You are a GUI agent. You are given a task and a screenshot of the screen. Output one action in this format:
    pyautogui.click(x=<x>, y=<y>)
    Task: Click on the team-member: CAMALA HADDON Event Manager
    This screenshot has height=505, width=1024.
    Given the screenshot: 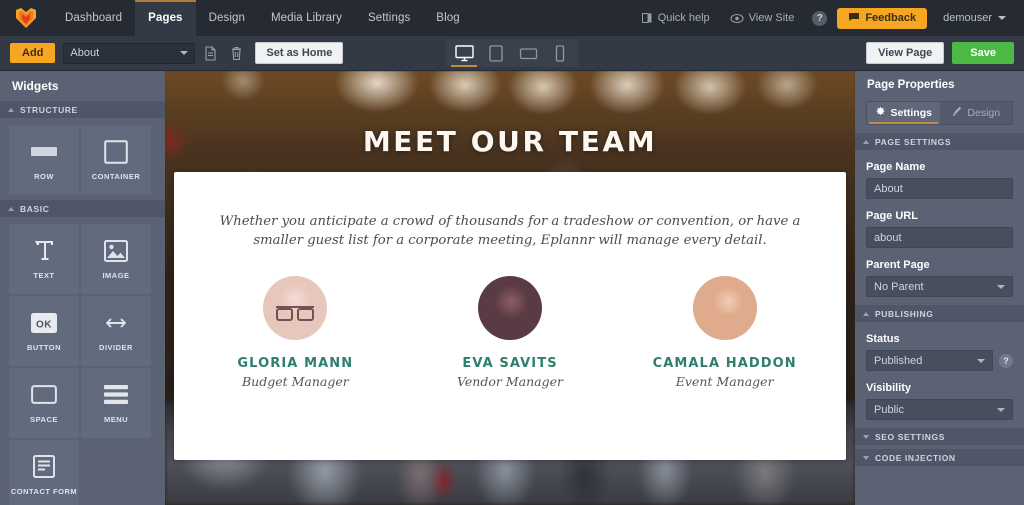 What is the action you would take?
    pyautogui.click(x=724, y=332)
    